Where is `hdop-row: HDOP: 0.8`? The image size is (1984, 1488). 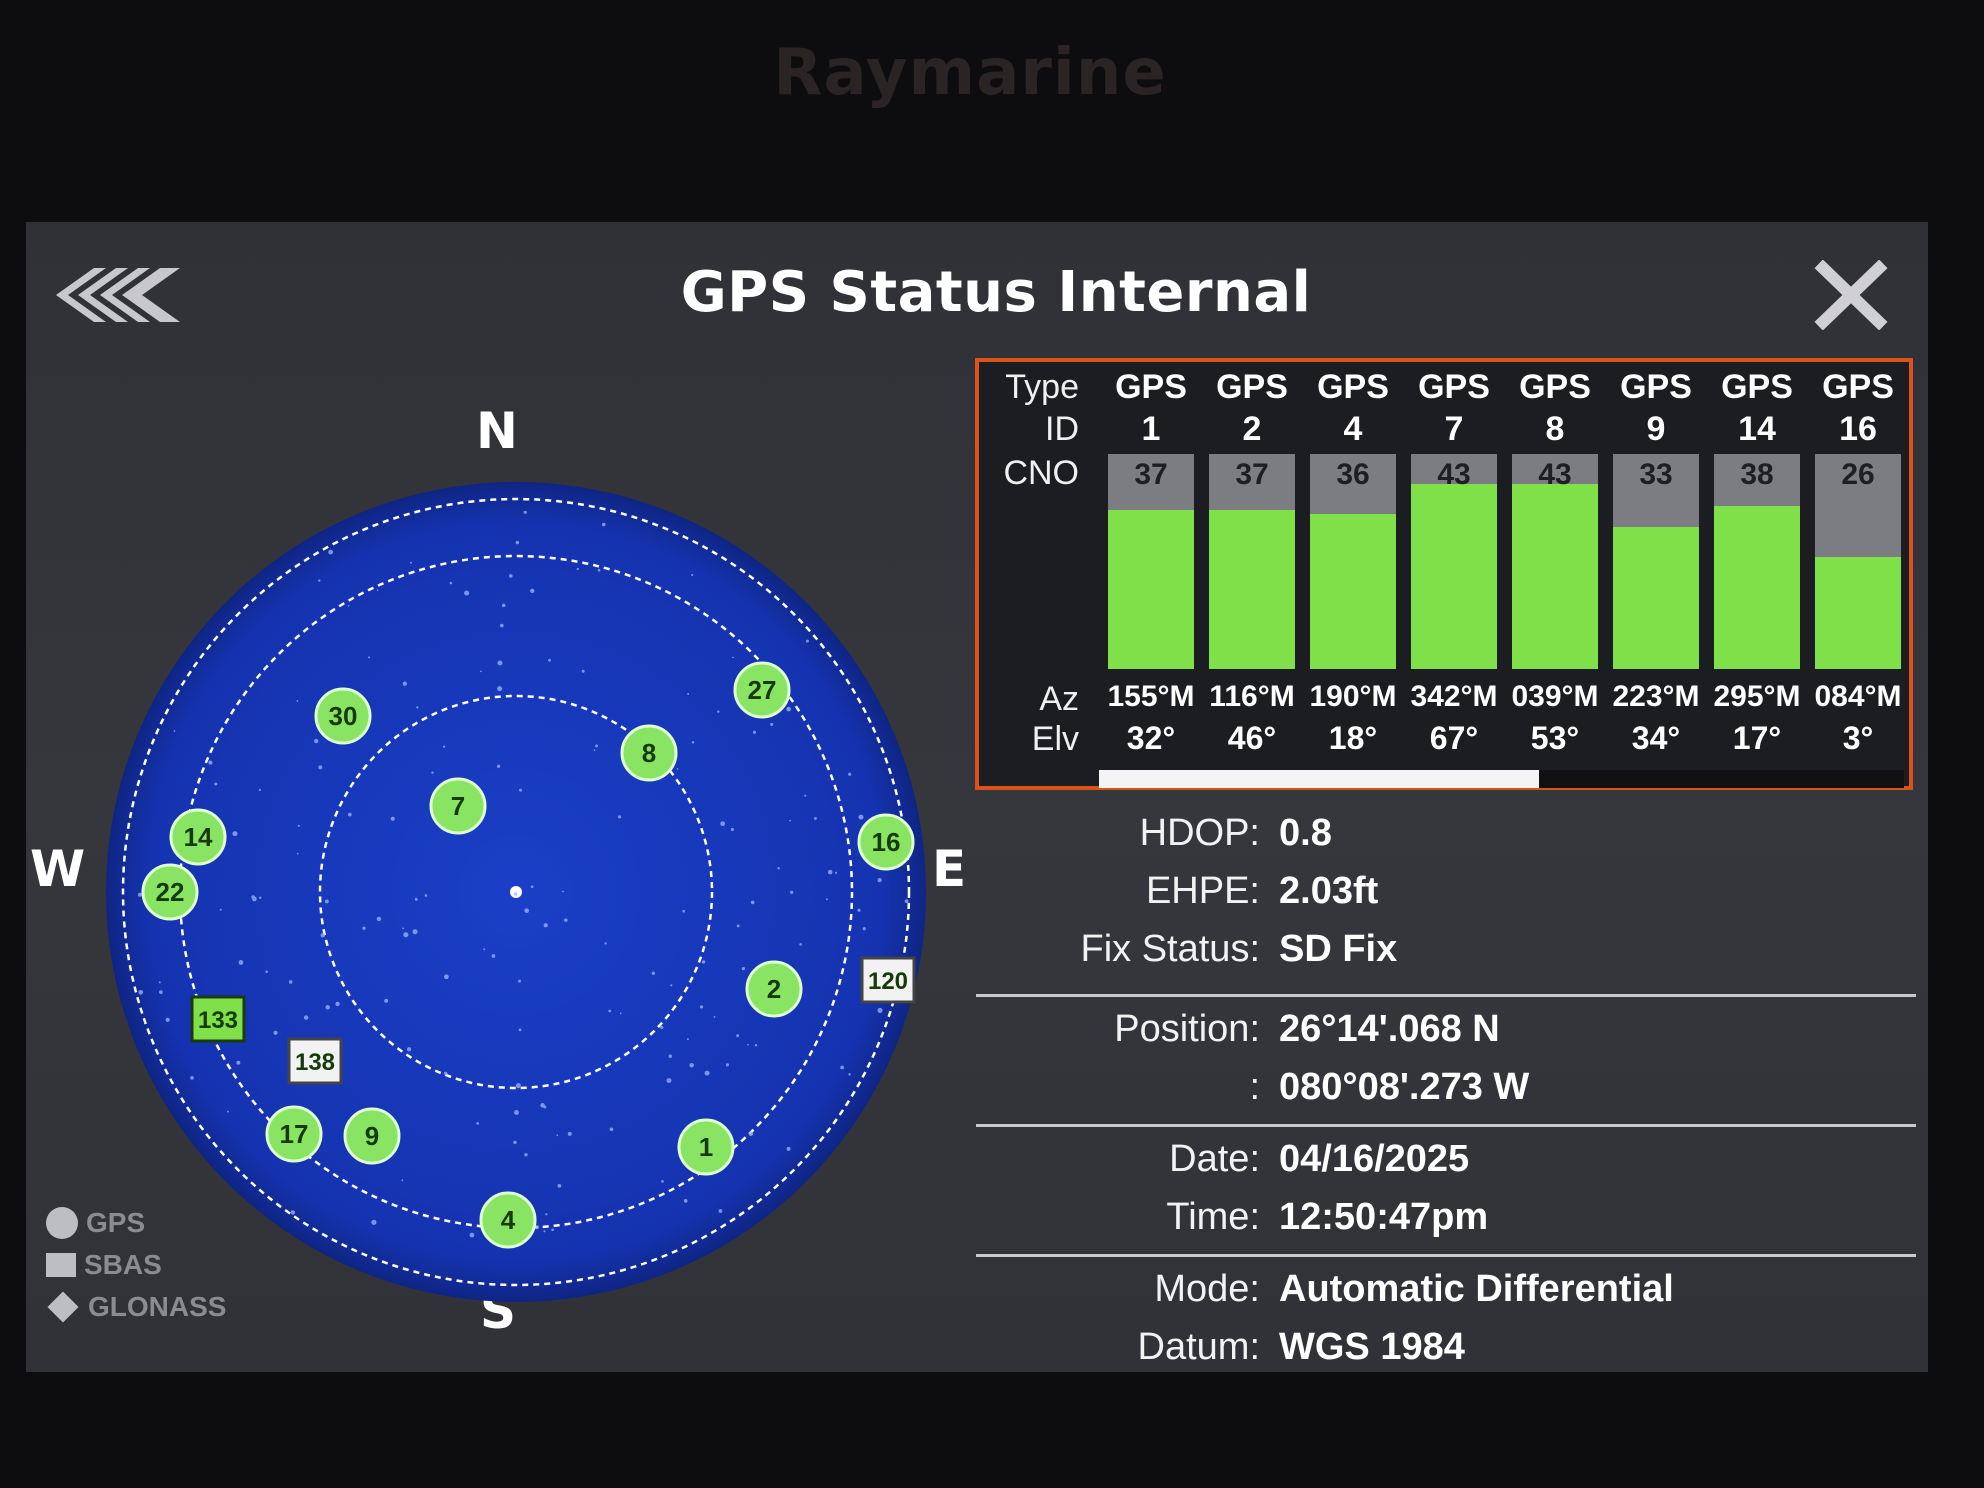
hdop-row: HDOP: 0.8 is located at coordinates (1446, 837).